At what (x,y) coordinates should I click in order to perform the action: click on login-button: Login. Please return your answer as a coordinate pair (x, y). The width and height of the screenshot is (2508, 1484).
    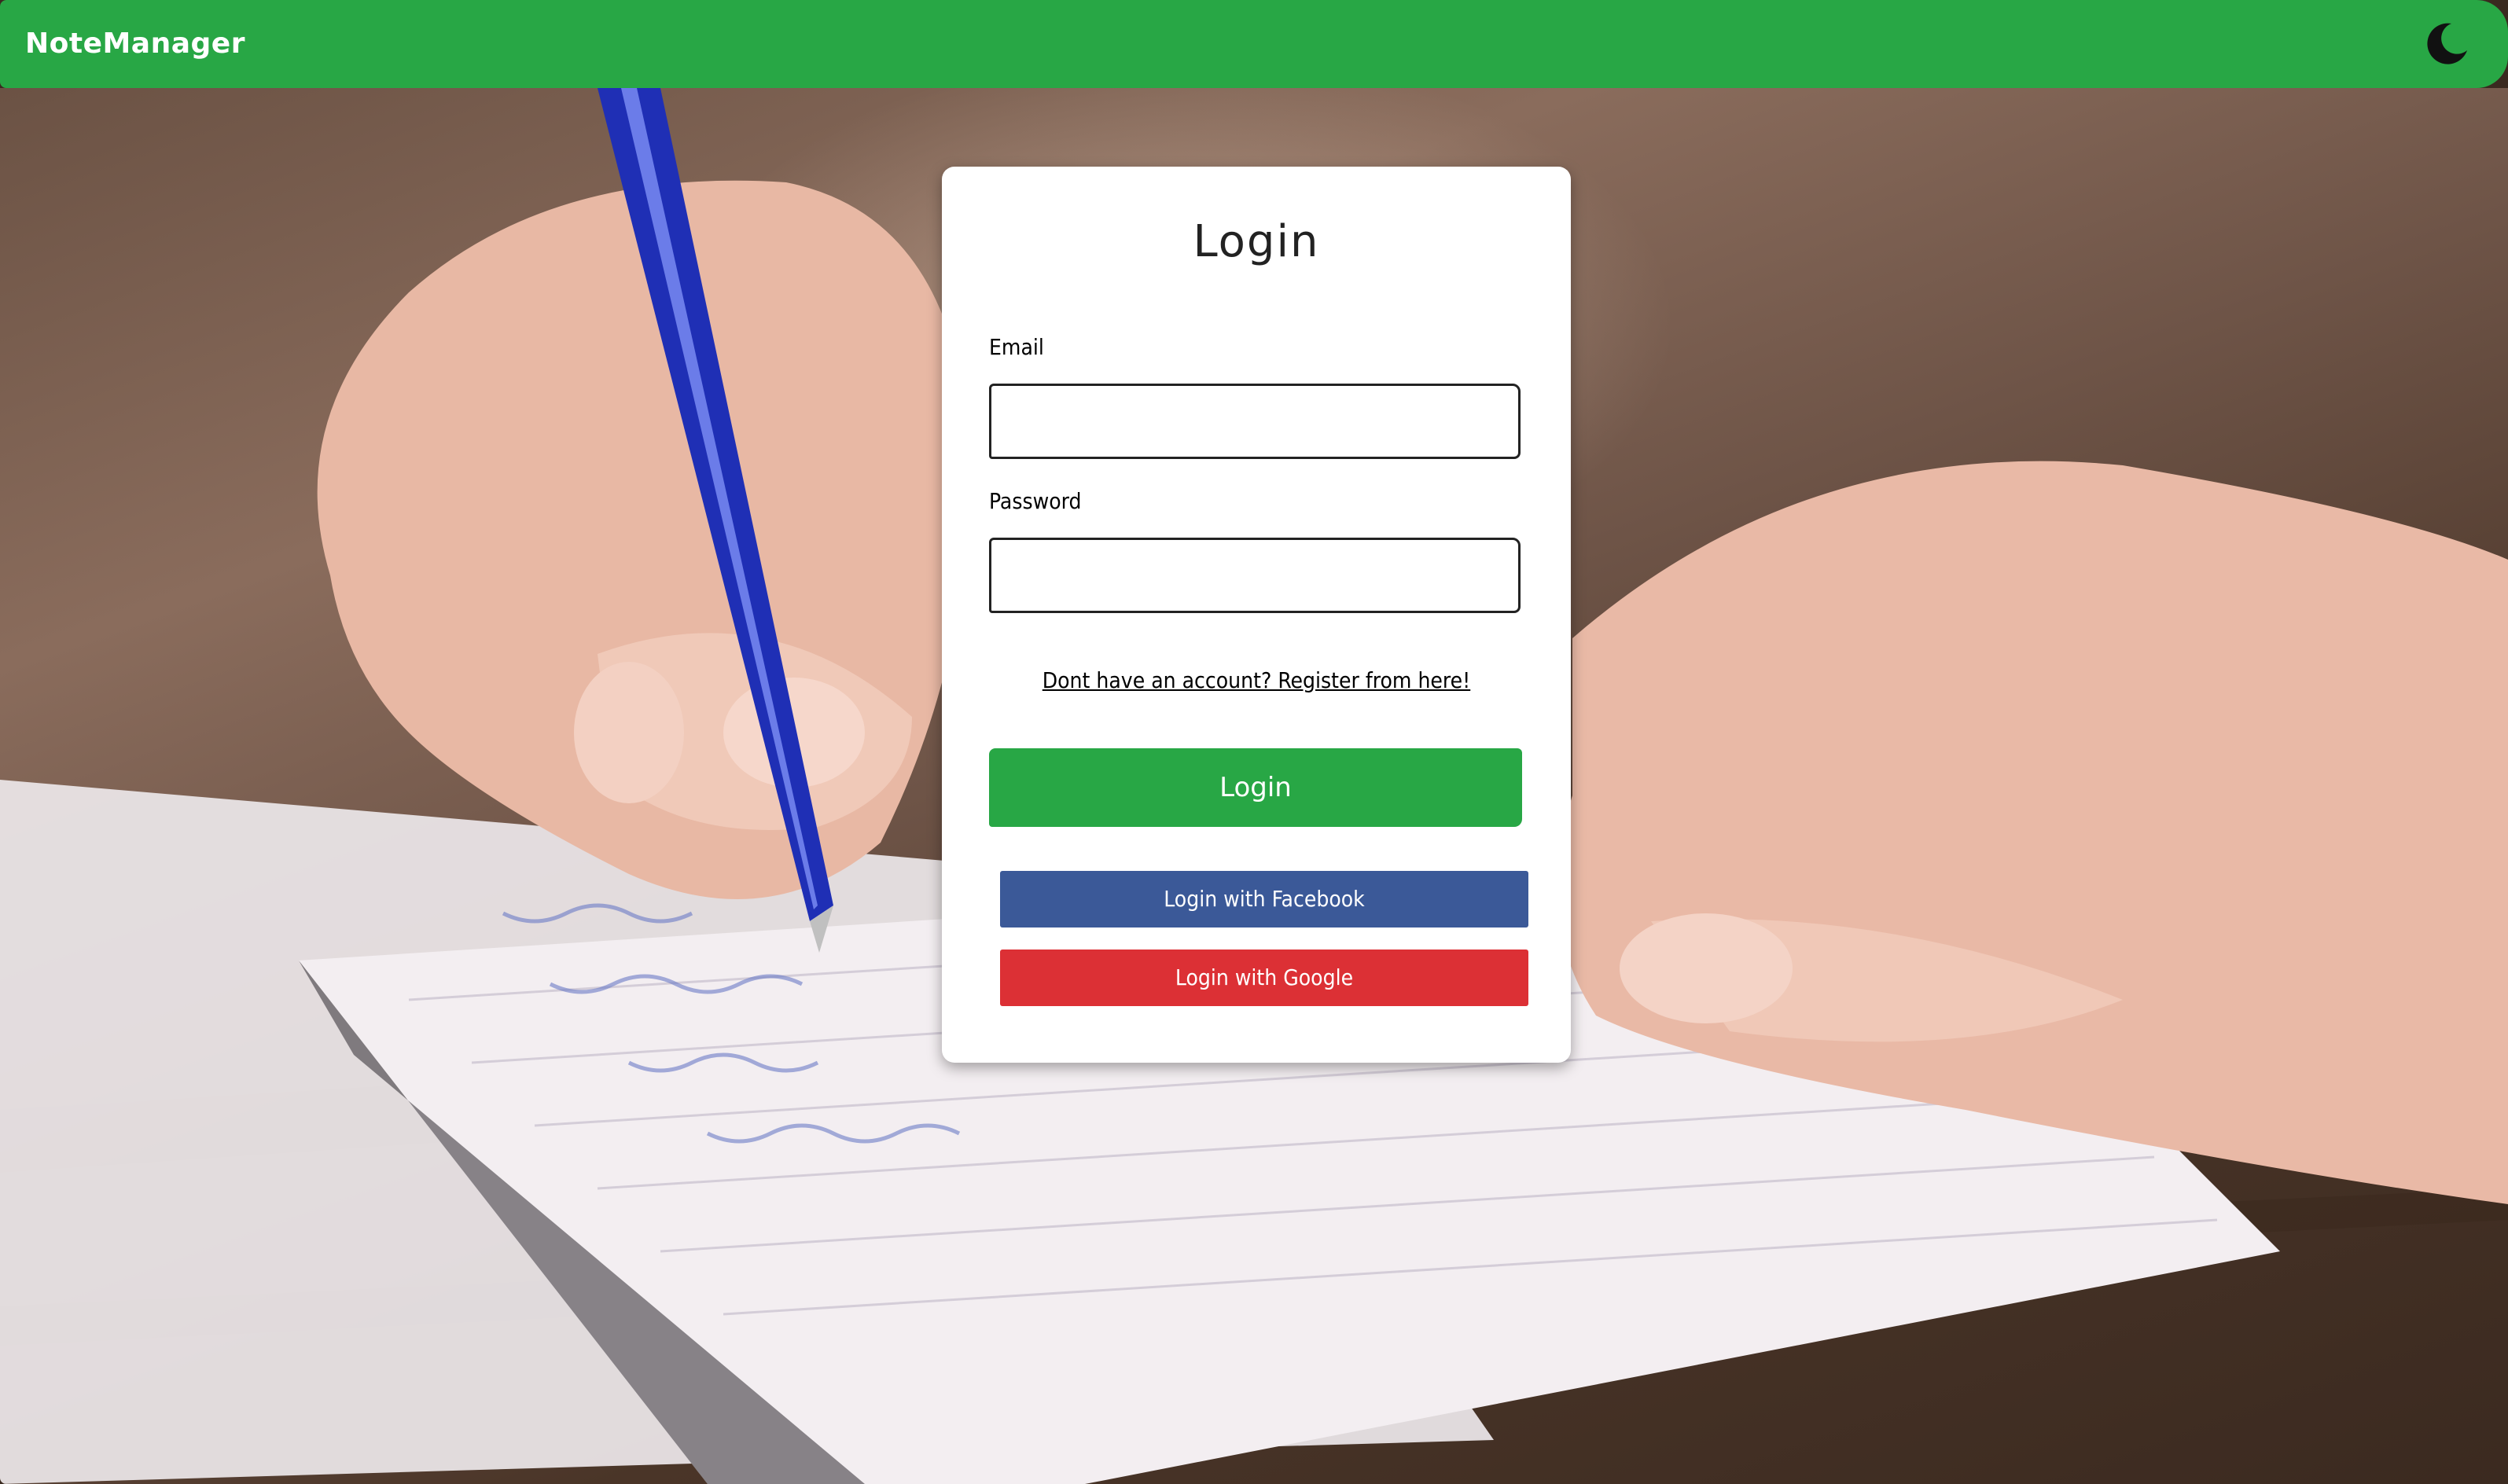
    Looking at the image, I should click on (1255, 787).